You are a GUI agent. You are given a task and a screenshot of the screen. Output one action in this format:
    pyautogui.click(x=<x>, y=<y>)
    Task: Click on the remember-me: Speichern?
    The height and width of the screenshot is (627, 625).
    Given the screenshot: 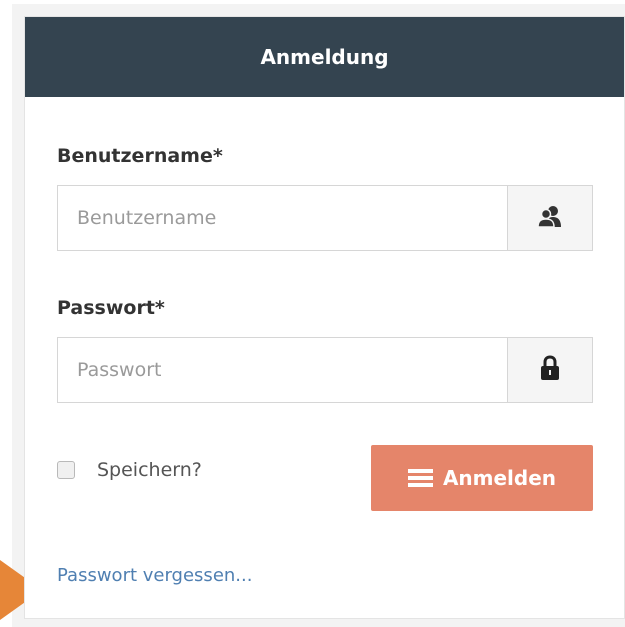 What is the action you would take?
    pyautogui.click(x=129, y=470)
    